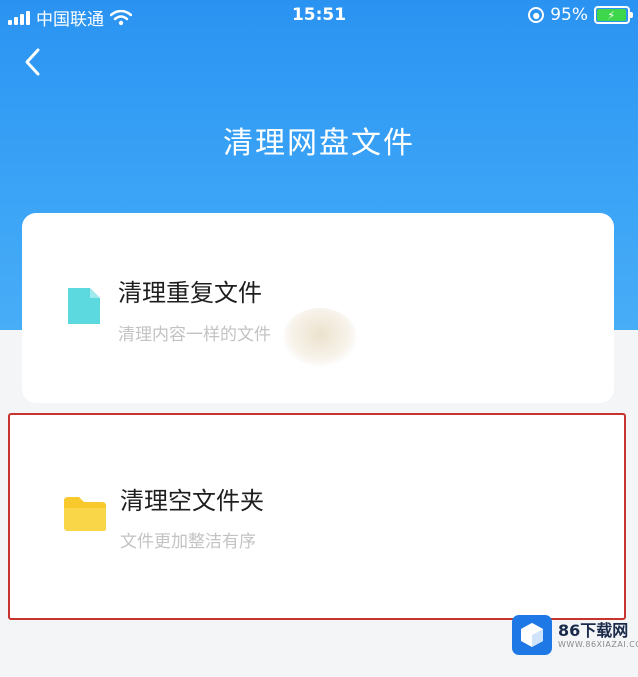 The image size is (638, 677). What do you see at coordinates (320, 337) in the screenshot?
I see `touch-cursor-icon` at bounding box center [320, 337].